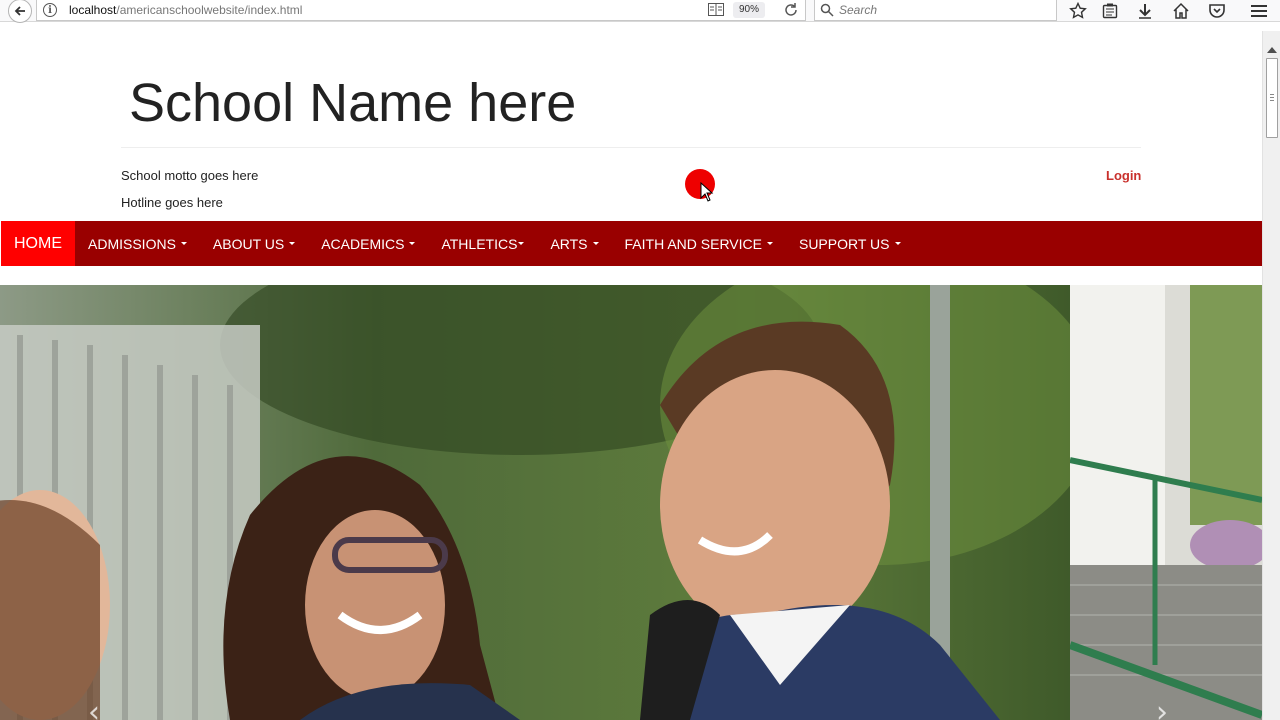  I want to click on nav-athletics: ATHLETICS, so click(482, 243).